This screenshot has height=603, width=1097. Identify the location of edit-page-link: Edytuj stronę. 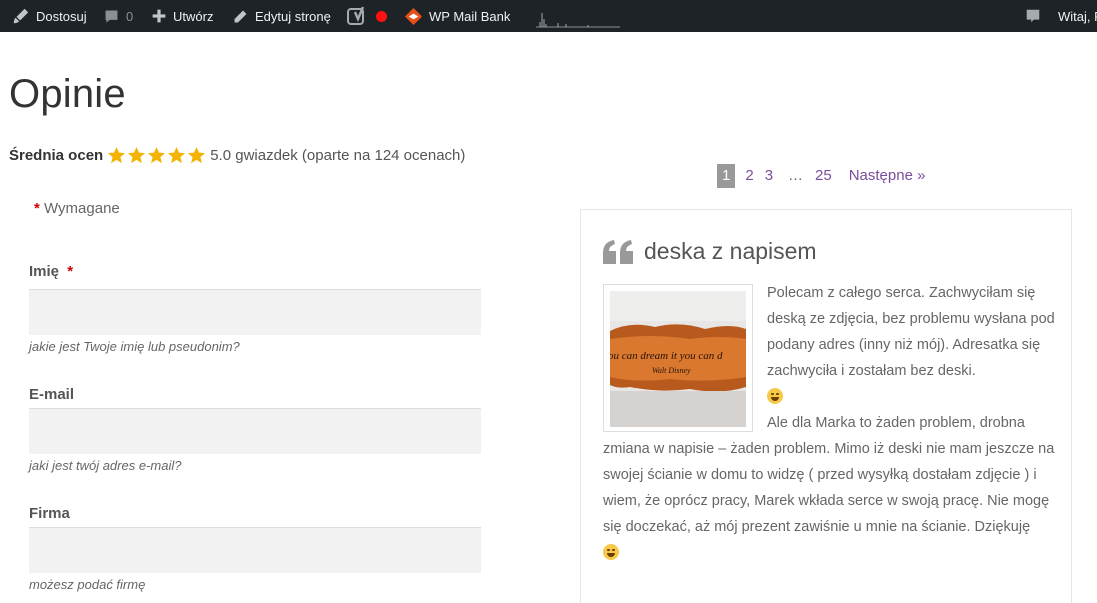
(281, 16).